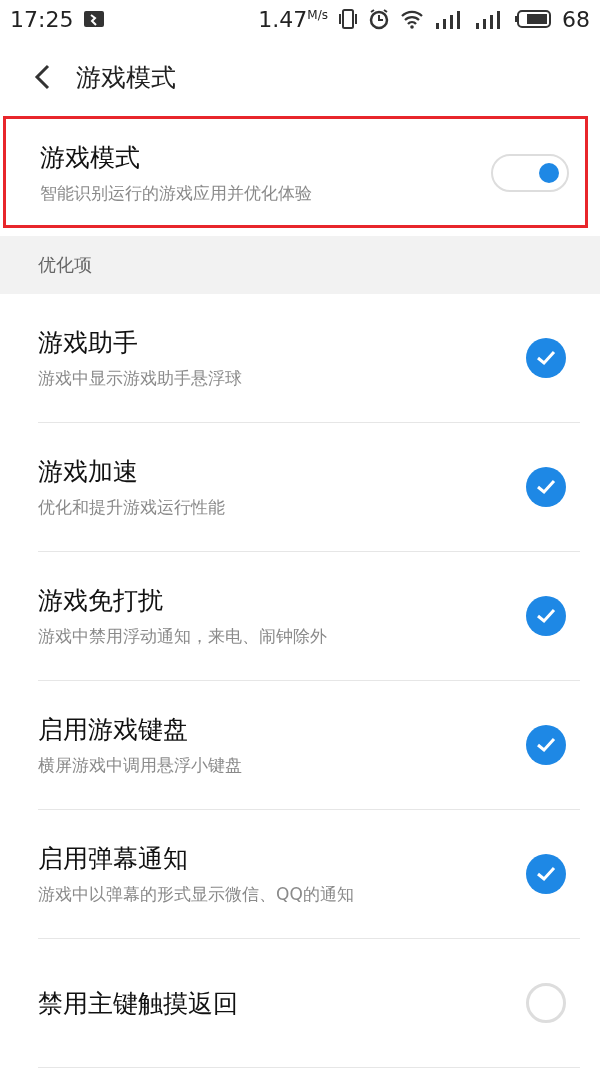 The width and height of the screenshot is (600, 1074). Describe the element at coordinates (88, 343) in the screenshot. I see `option-title: 游戏助手` at that location.